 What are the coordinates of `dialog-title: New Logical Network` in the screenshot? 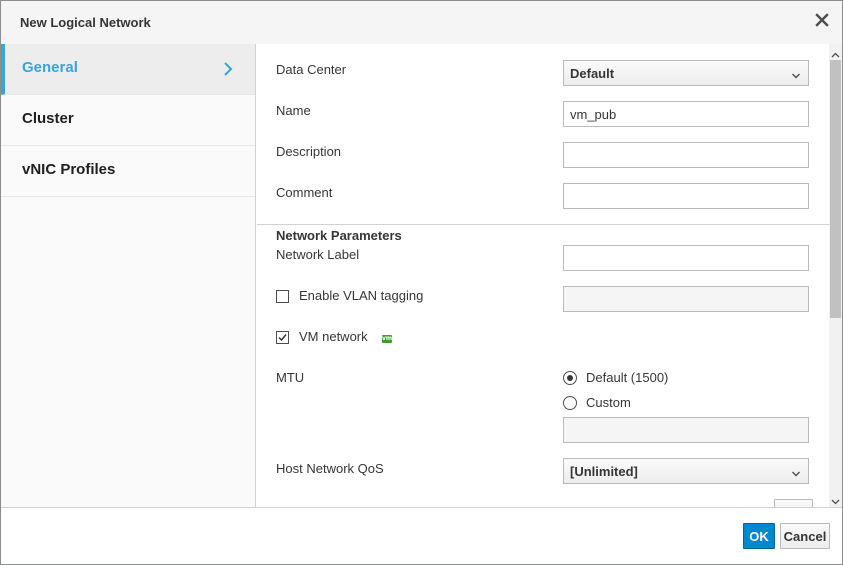 It's located at (85, 22).